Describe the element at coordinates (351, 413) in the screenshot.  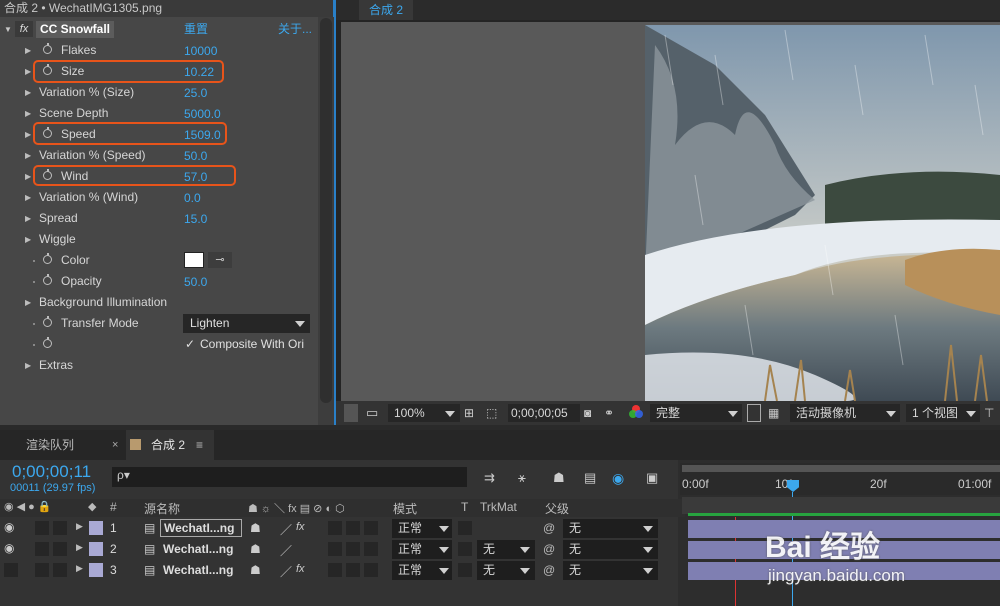
I see `always-preview-icon` at that location.